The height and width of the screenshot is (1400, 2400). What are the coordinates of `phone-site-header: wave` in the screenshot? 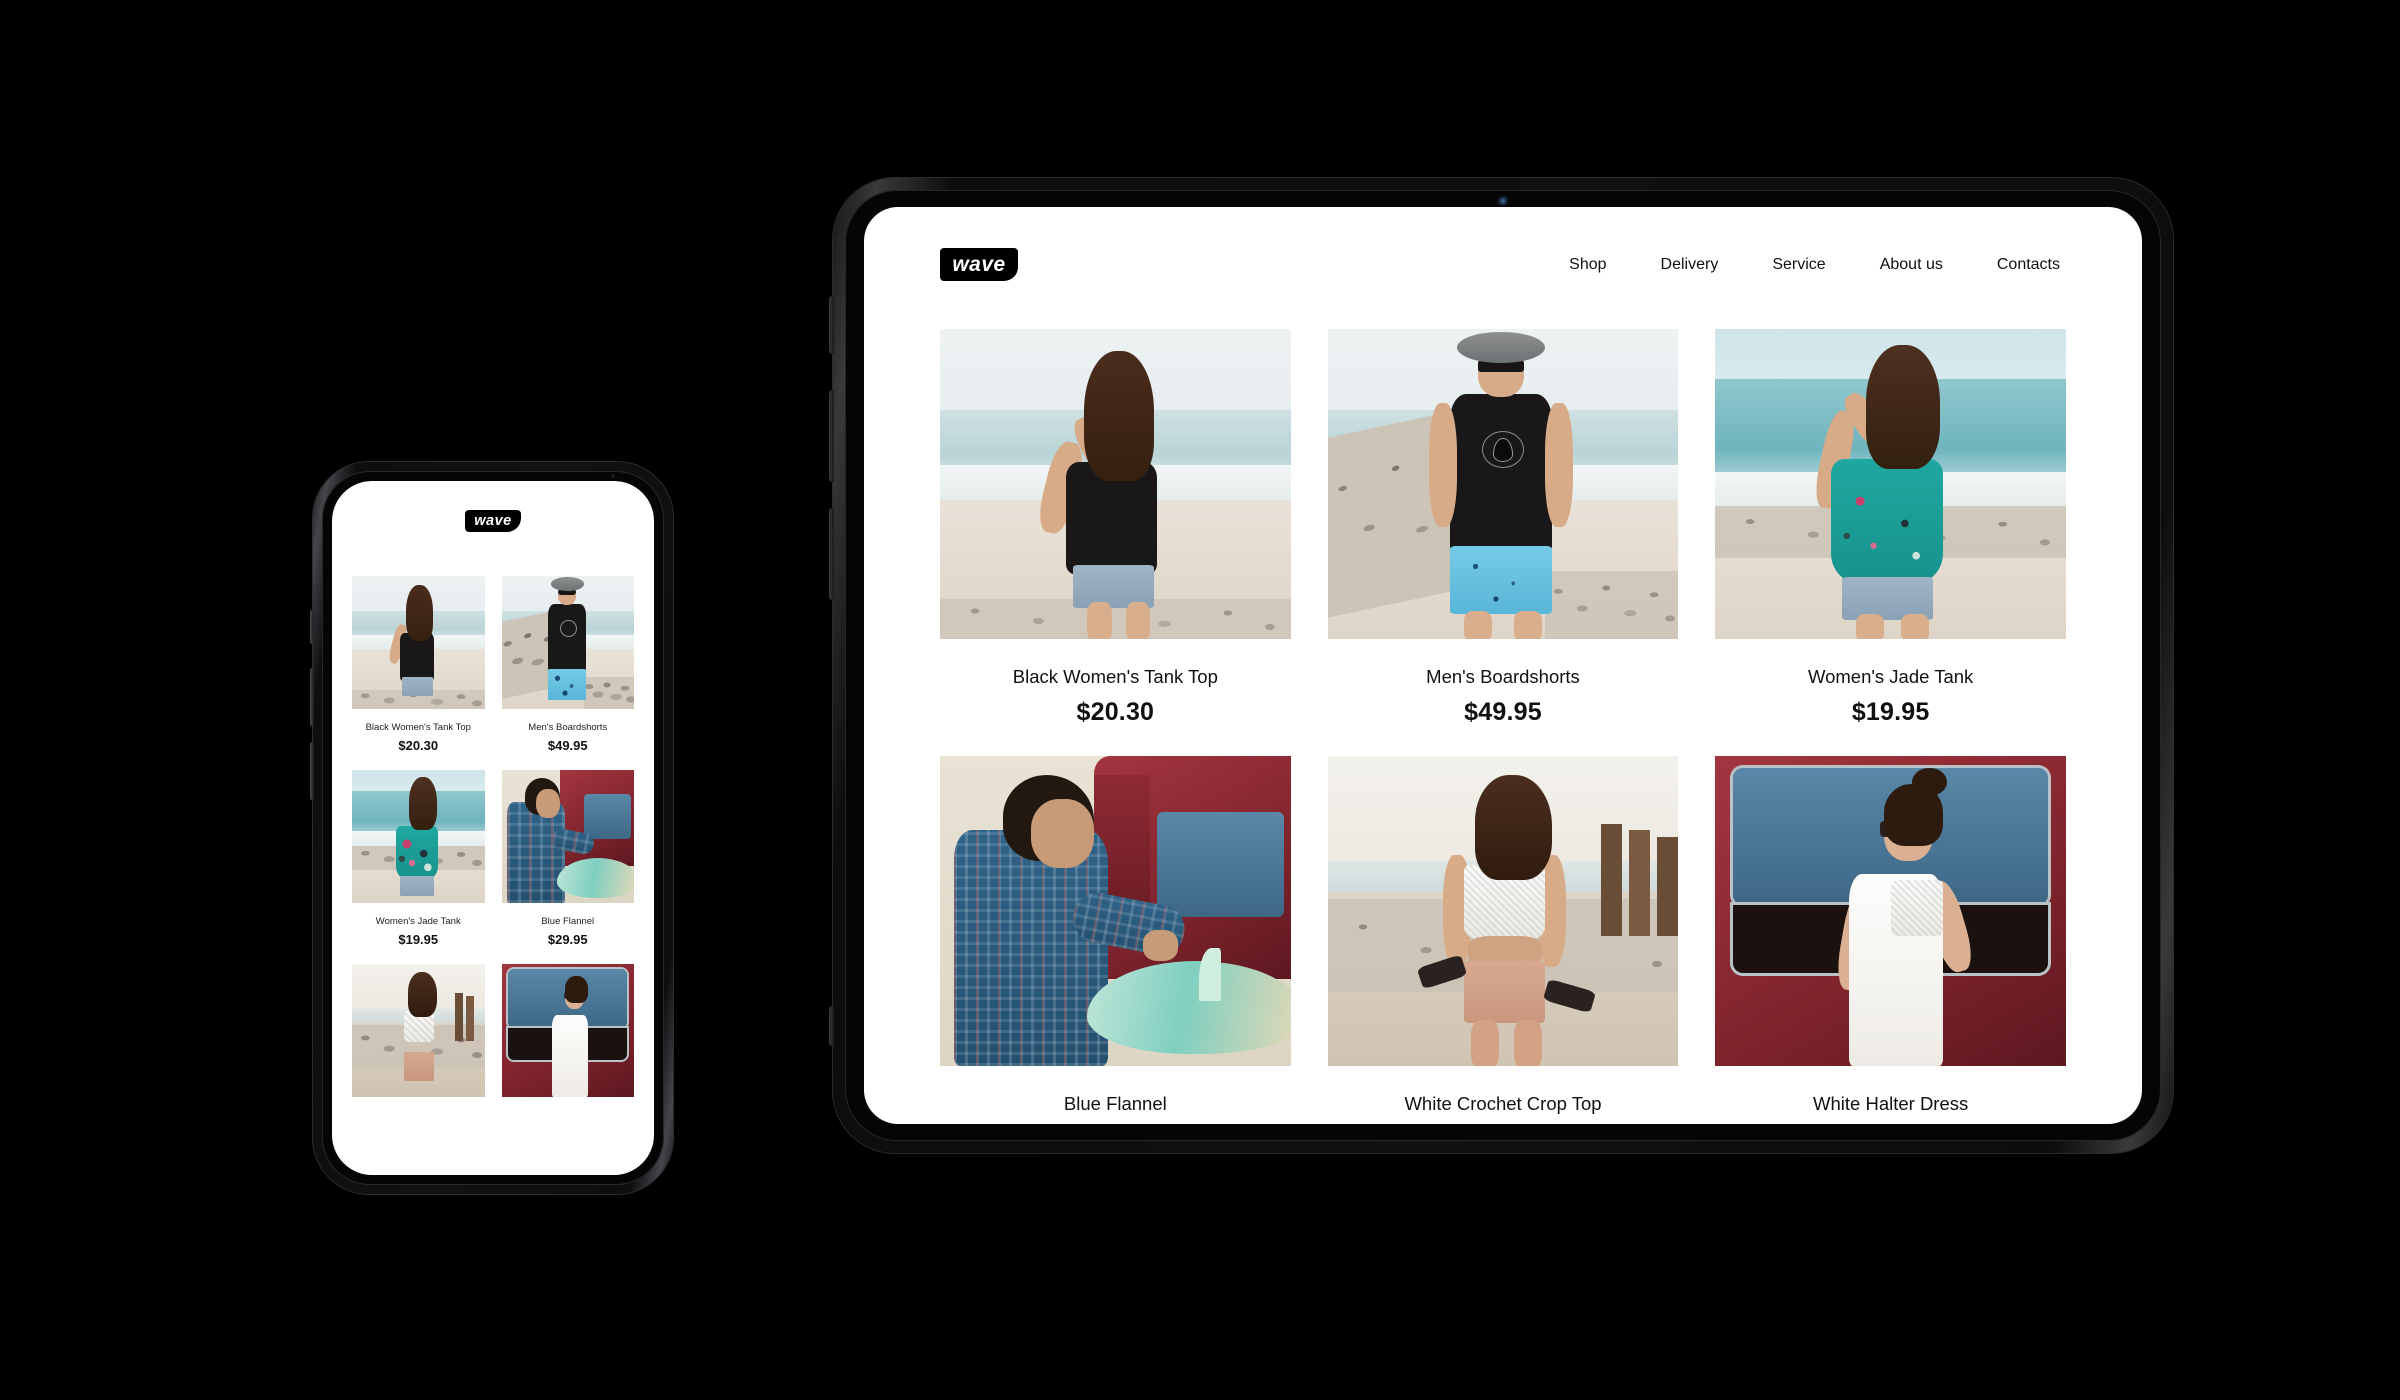 It's located at (493, 506).